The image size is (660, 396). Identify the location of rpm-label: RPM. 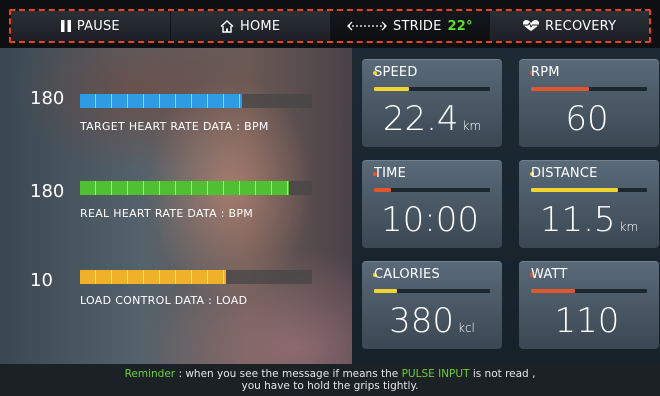
(545, 72).